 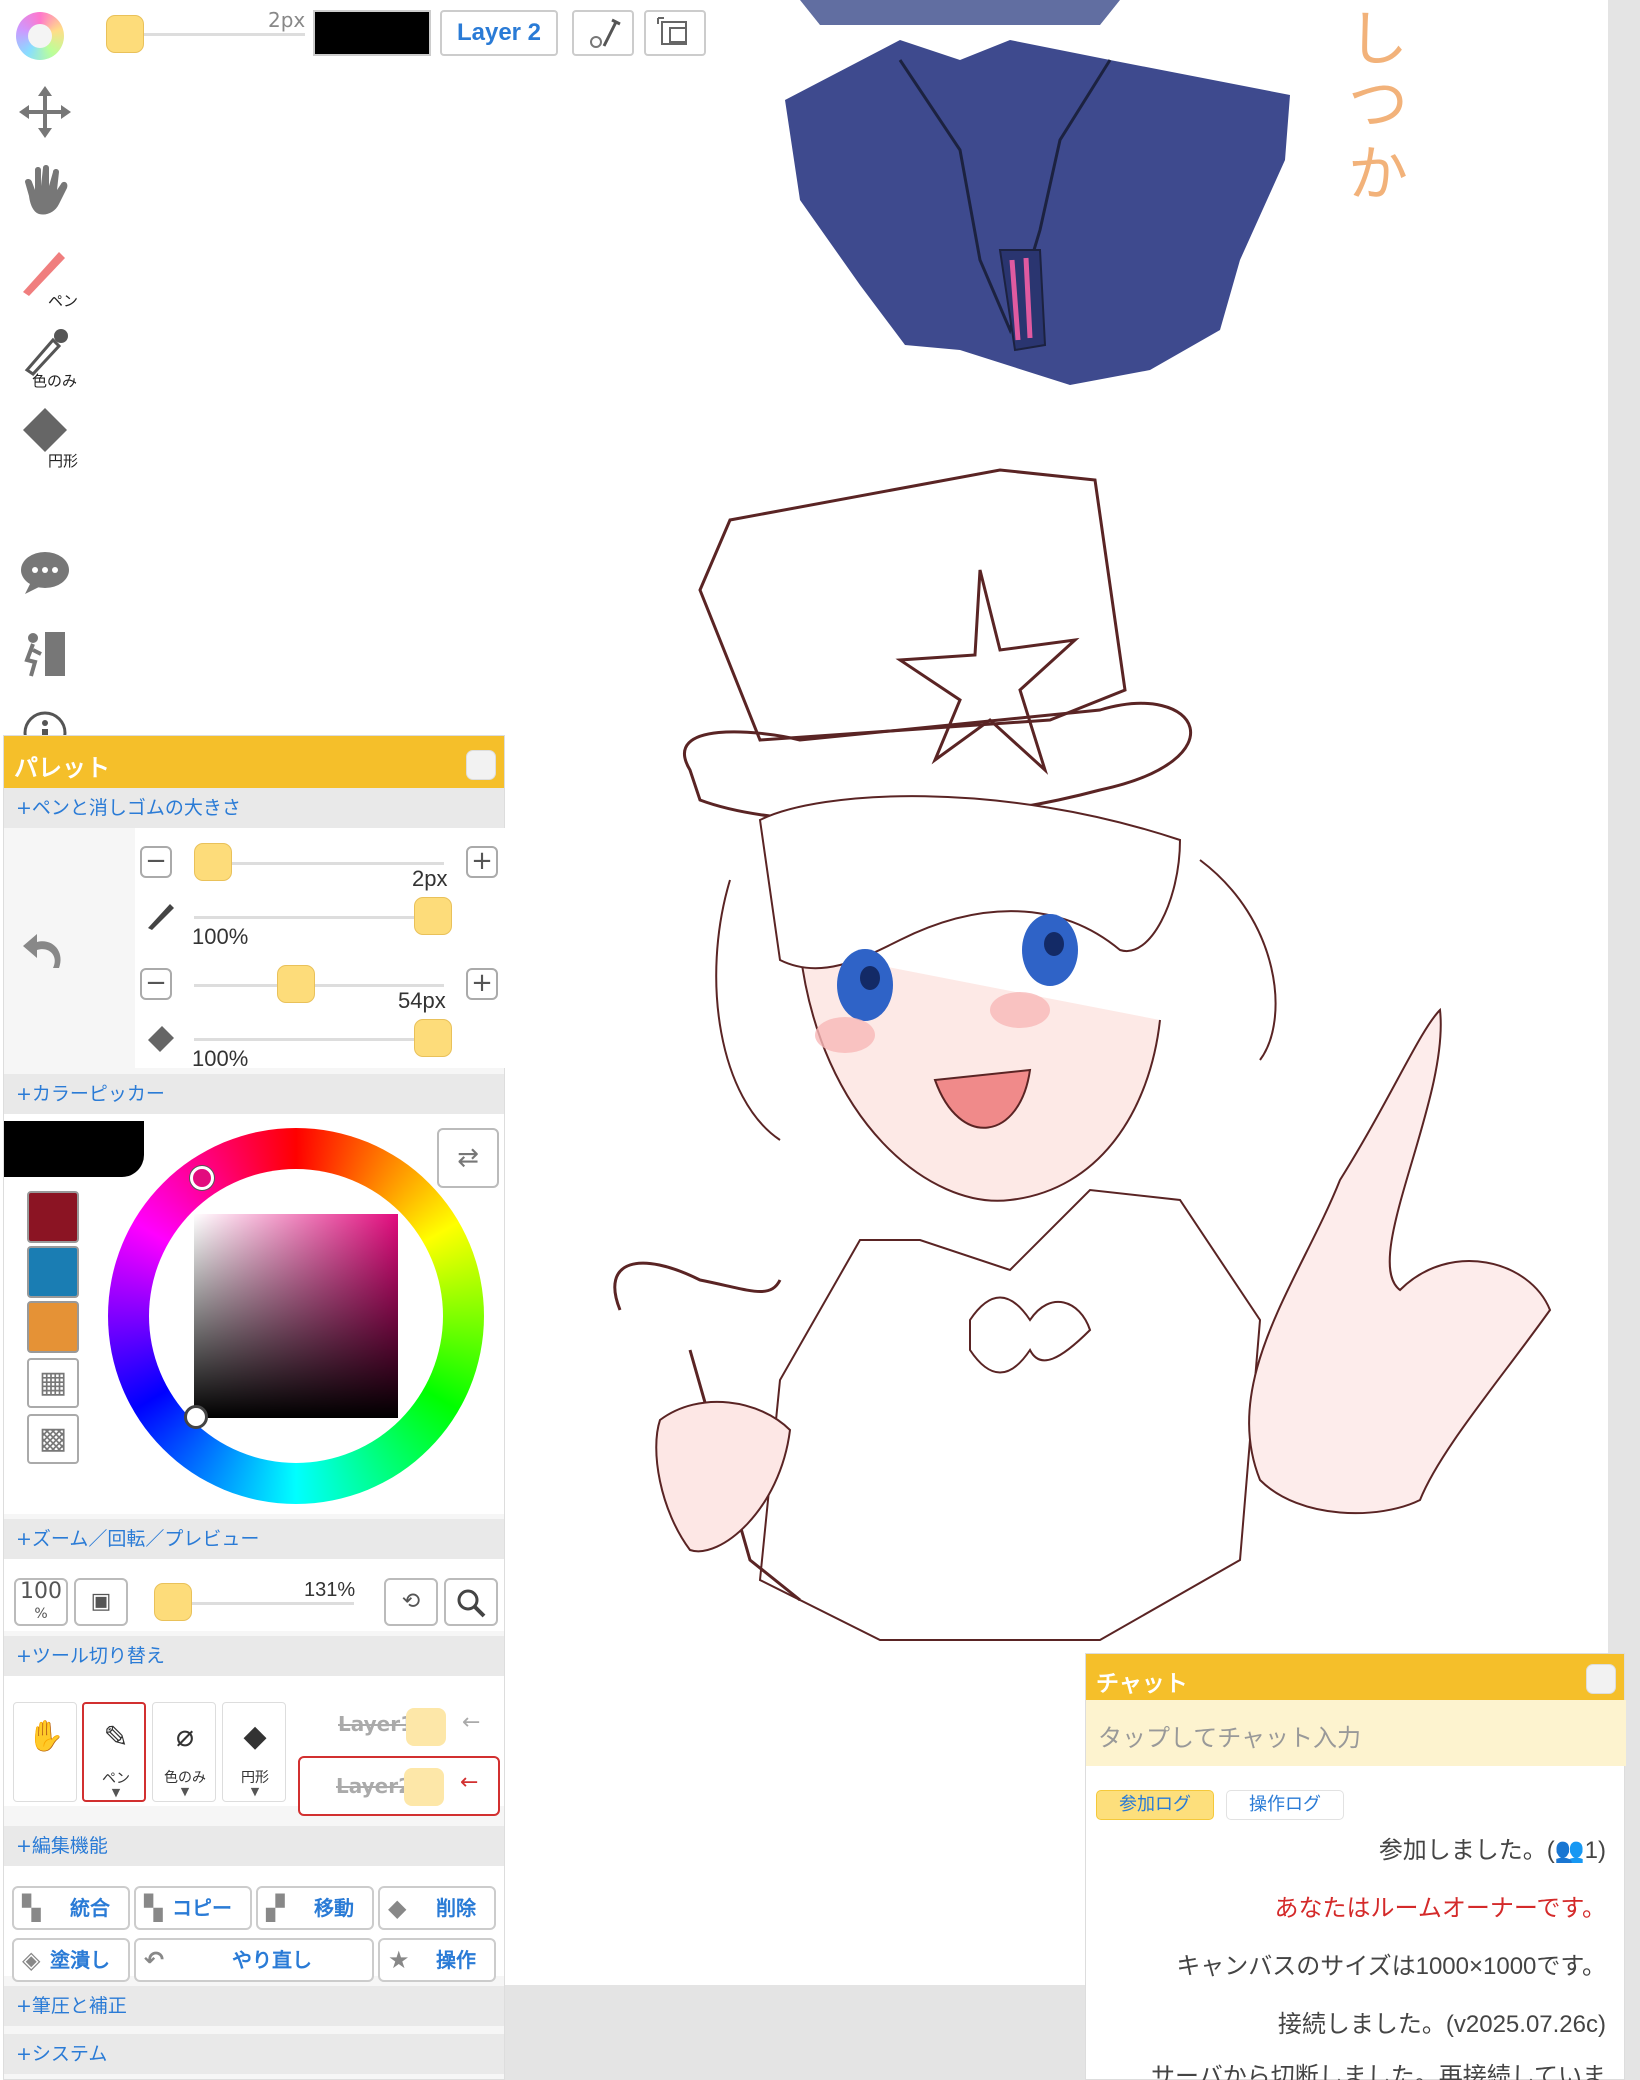 I want to click on chat-header: チャット, so click(x=1355, y=1677).